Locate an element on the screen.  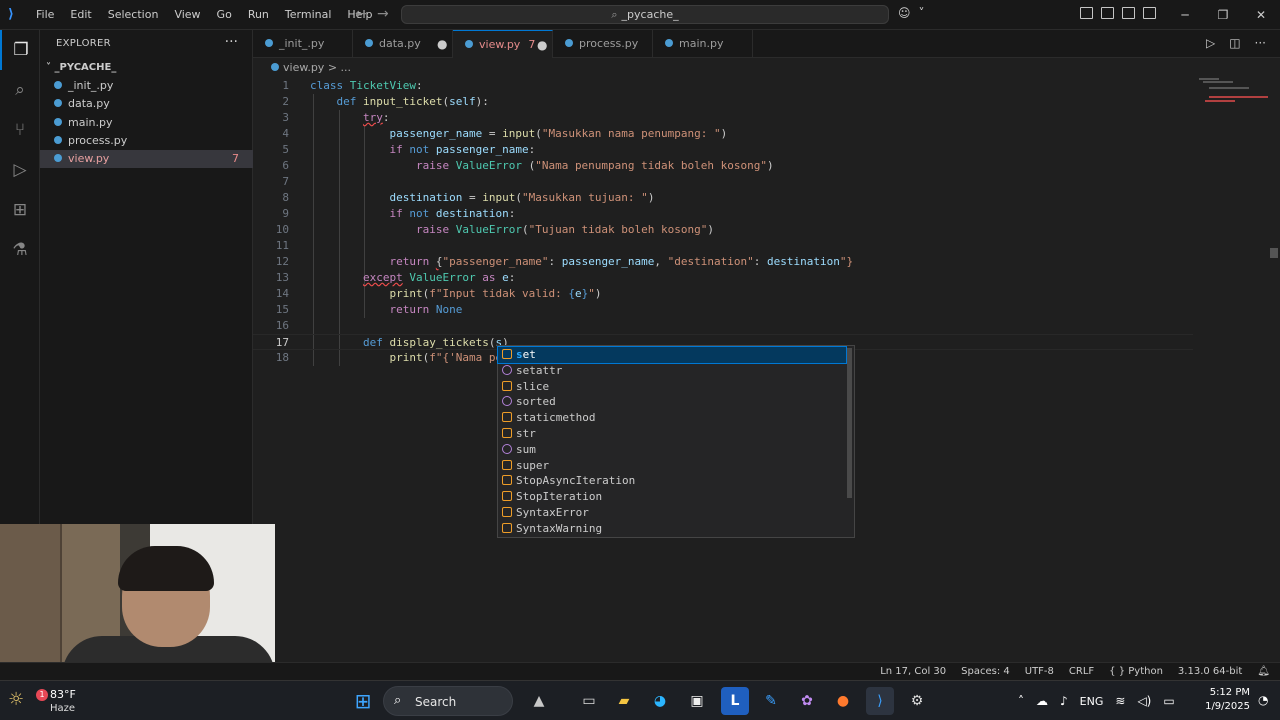
source-control-icon: ⑂ is located at coordinates (20, 130).